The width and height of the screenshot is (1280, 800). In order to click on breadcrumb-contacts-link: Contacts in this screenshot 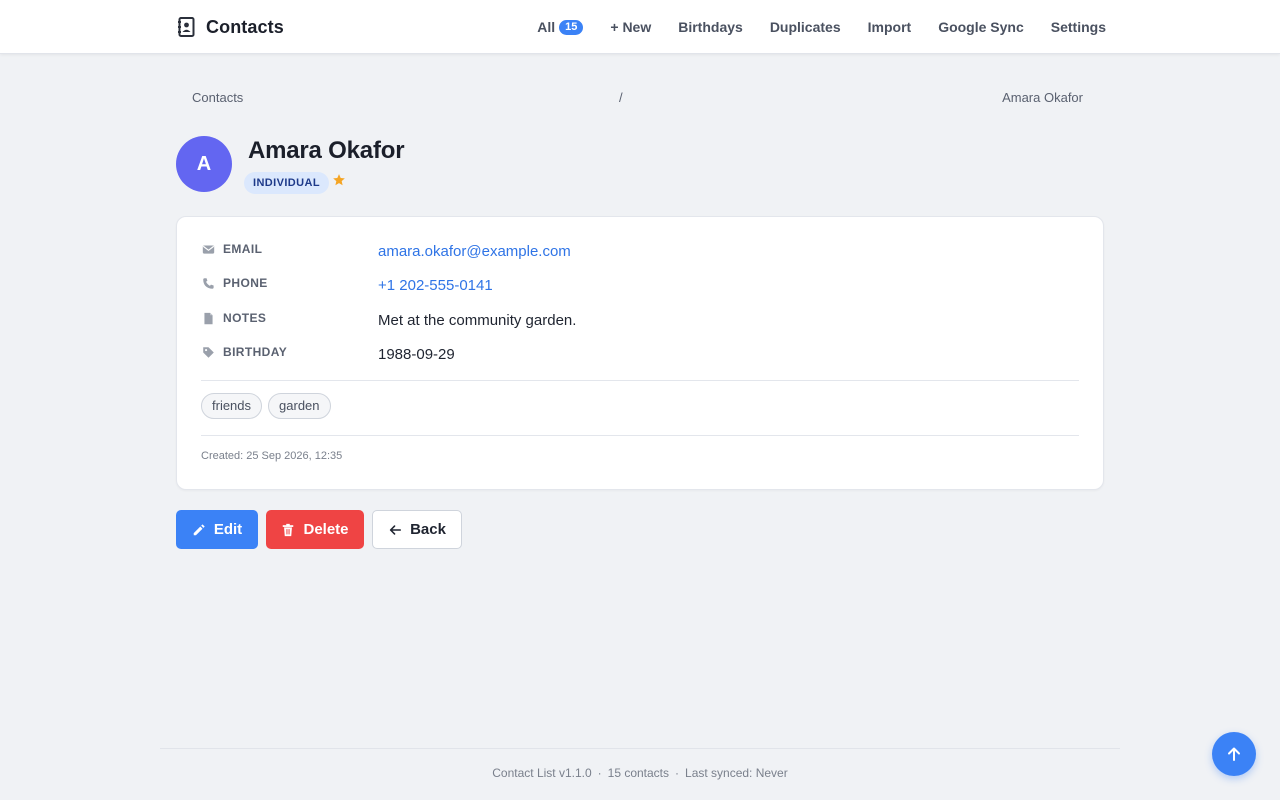, I will do `click(217, 97)`.